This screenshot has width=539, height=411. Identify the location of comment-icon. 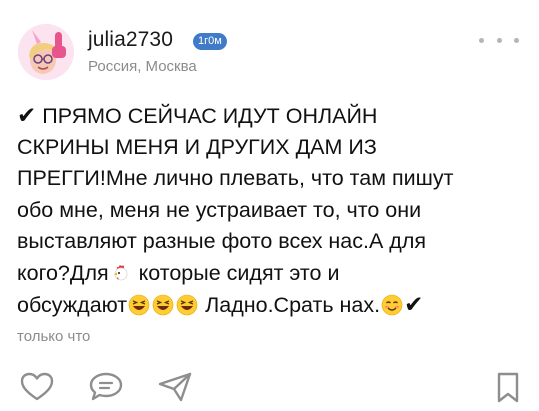
(106, 386).